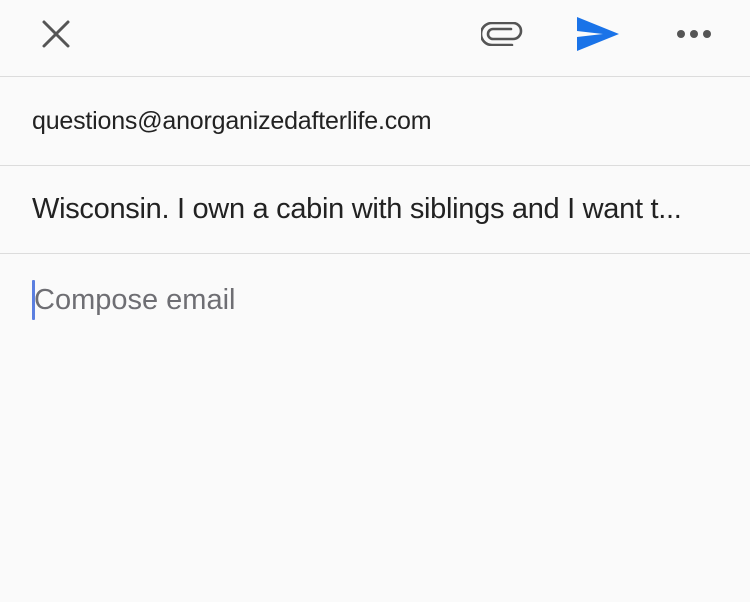  What do you see at coordinates (364, 300) in the screenshot?
I see `compose-body-input` at bounding box center [364, 300].